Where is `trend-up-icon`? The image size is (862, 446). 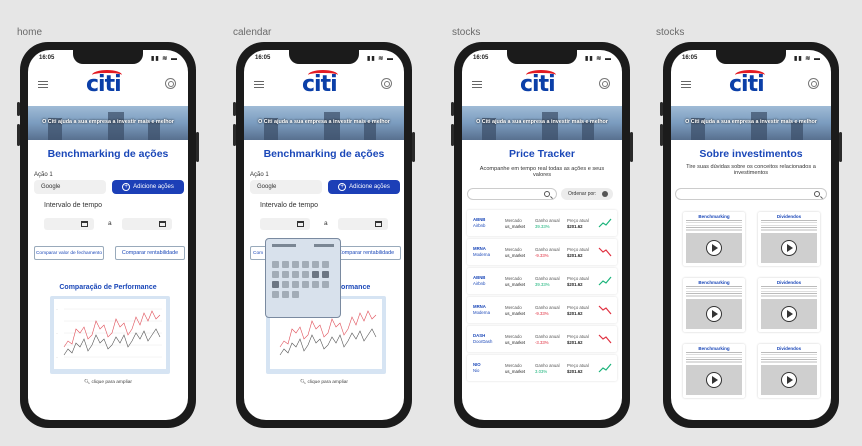 trend-up-icon is located at coordinates (605, 223).